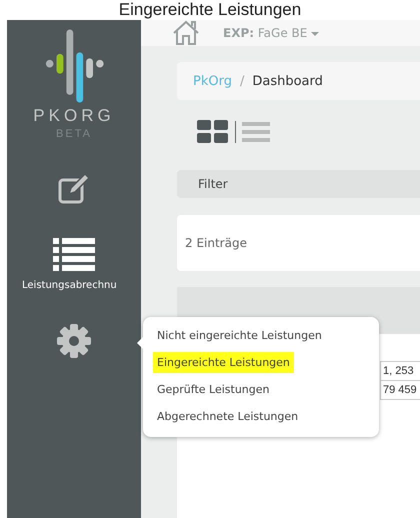 The image size is (420, 518). Describe the element at coordinates (186, 33) in the screenshot. I see `home-icon` at that location.